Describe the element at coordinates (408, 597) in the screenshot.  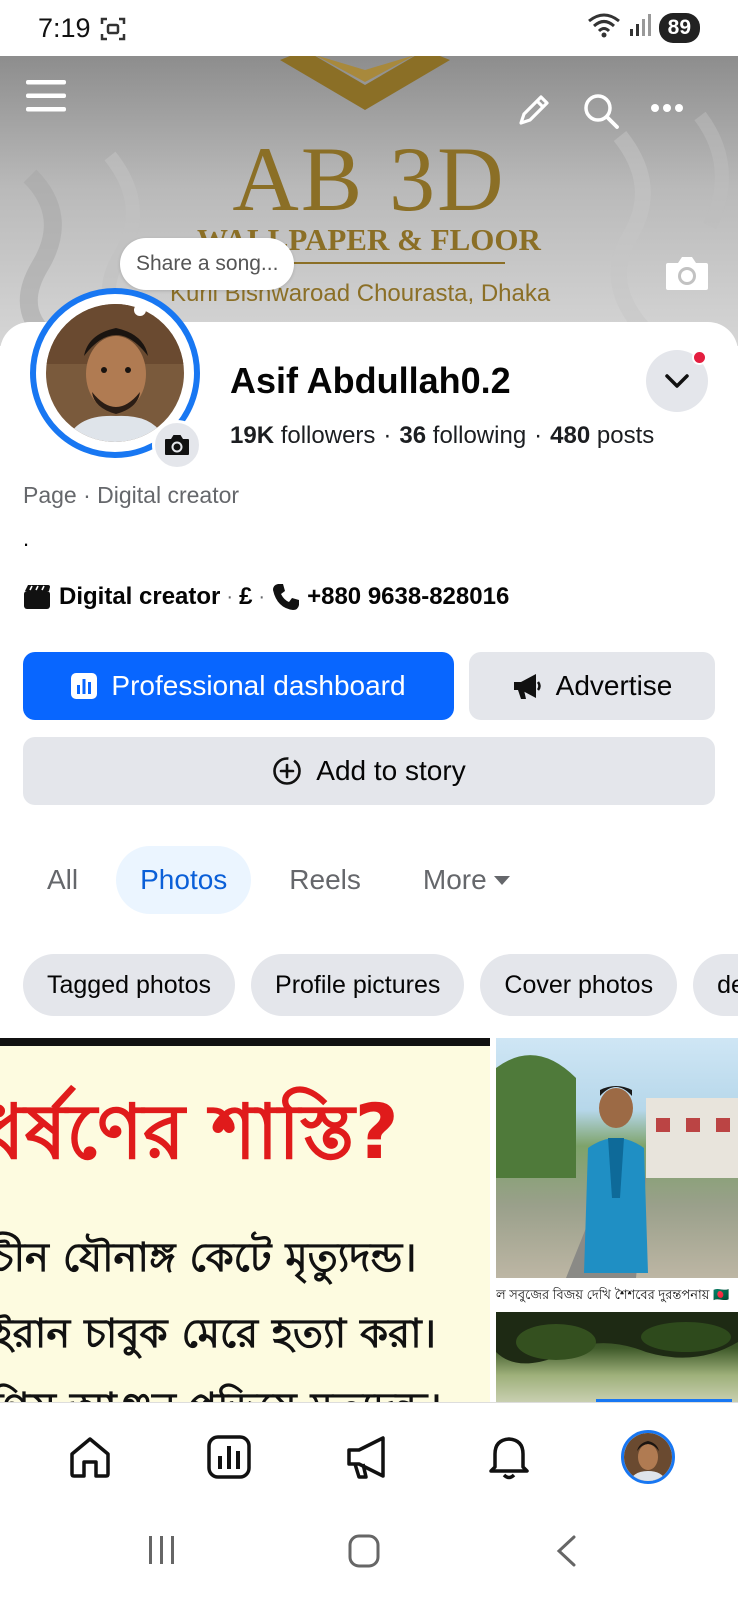
I see `phone-number: +880 9638-828016` at that location.